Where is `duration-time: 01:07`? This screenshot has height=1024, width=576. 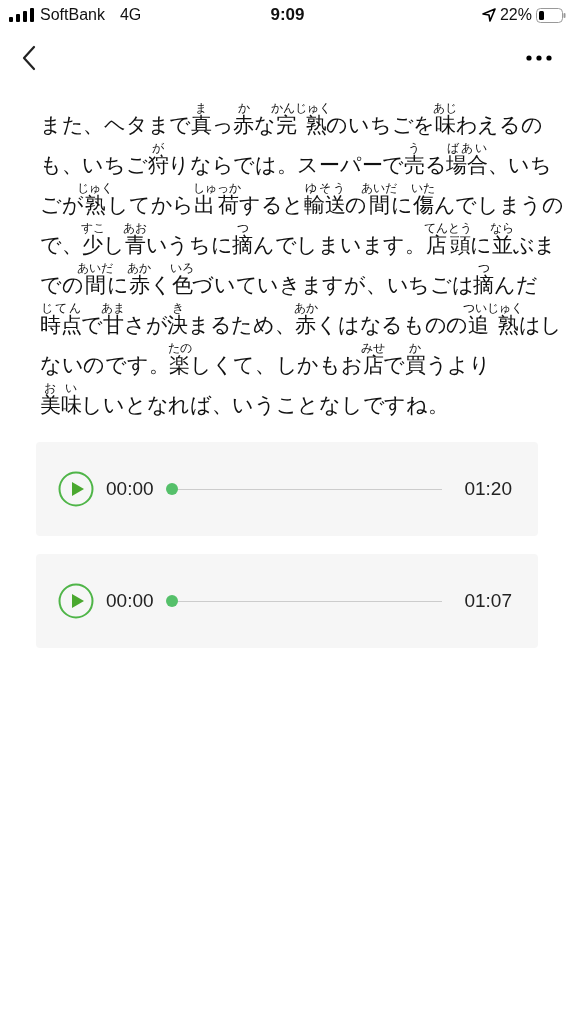
duration-time: 01:07 is located at coordinates (488, 601).